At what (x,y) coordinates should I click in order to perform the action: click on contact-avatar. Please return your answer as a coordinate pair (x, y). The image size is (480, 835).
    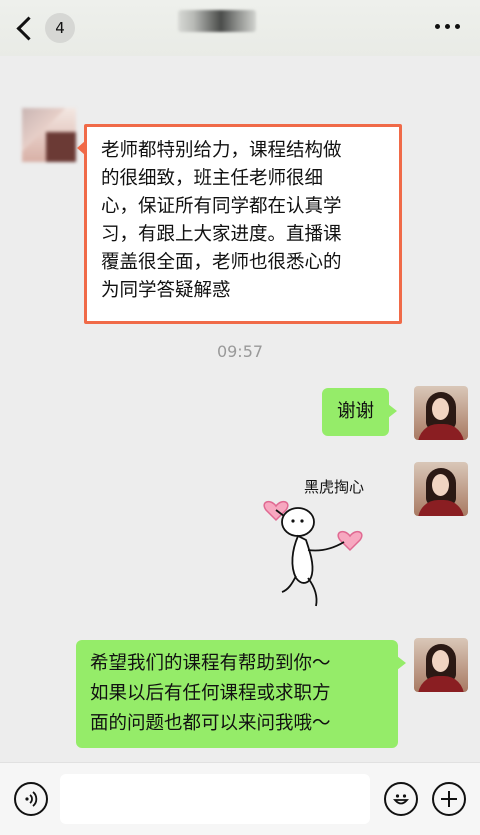
    Looking at the image, I should click on (49, 135).